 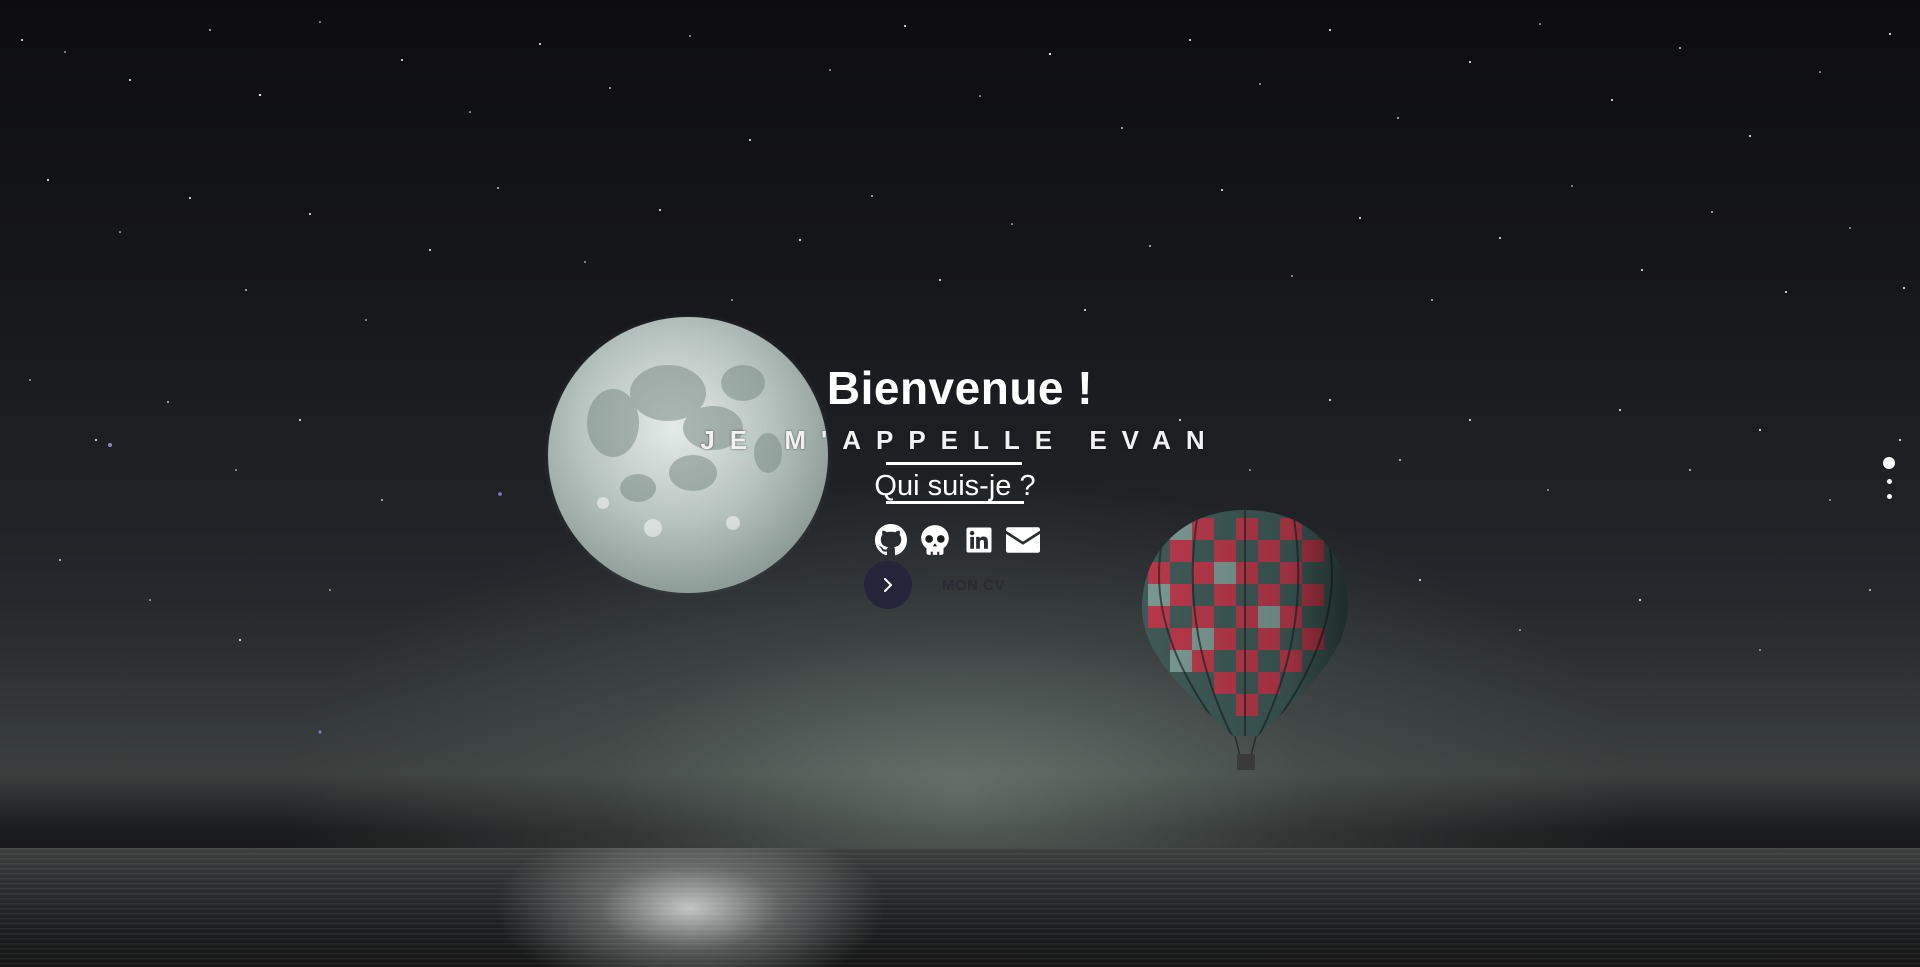 I want to click on skull-icon, so click(x=935, y=540).